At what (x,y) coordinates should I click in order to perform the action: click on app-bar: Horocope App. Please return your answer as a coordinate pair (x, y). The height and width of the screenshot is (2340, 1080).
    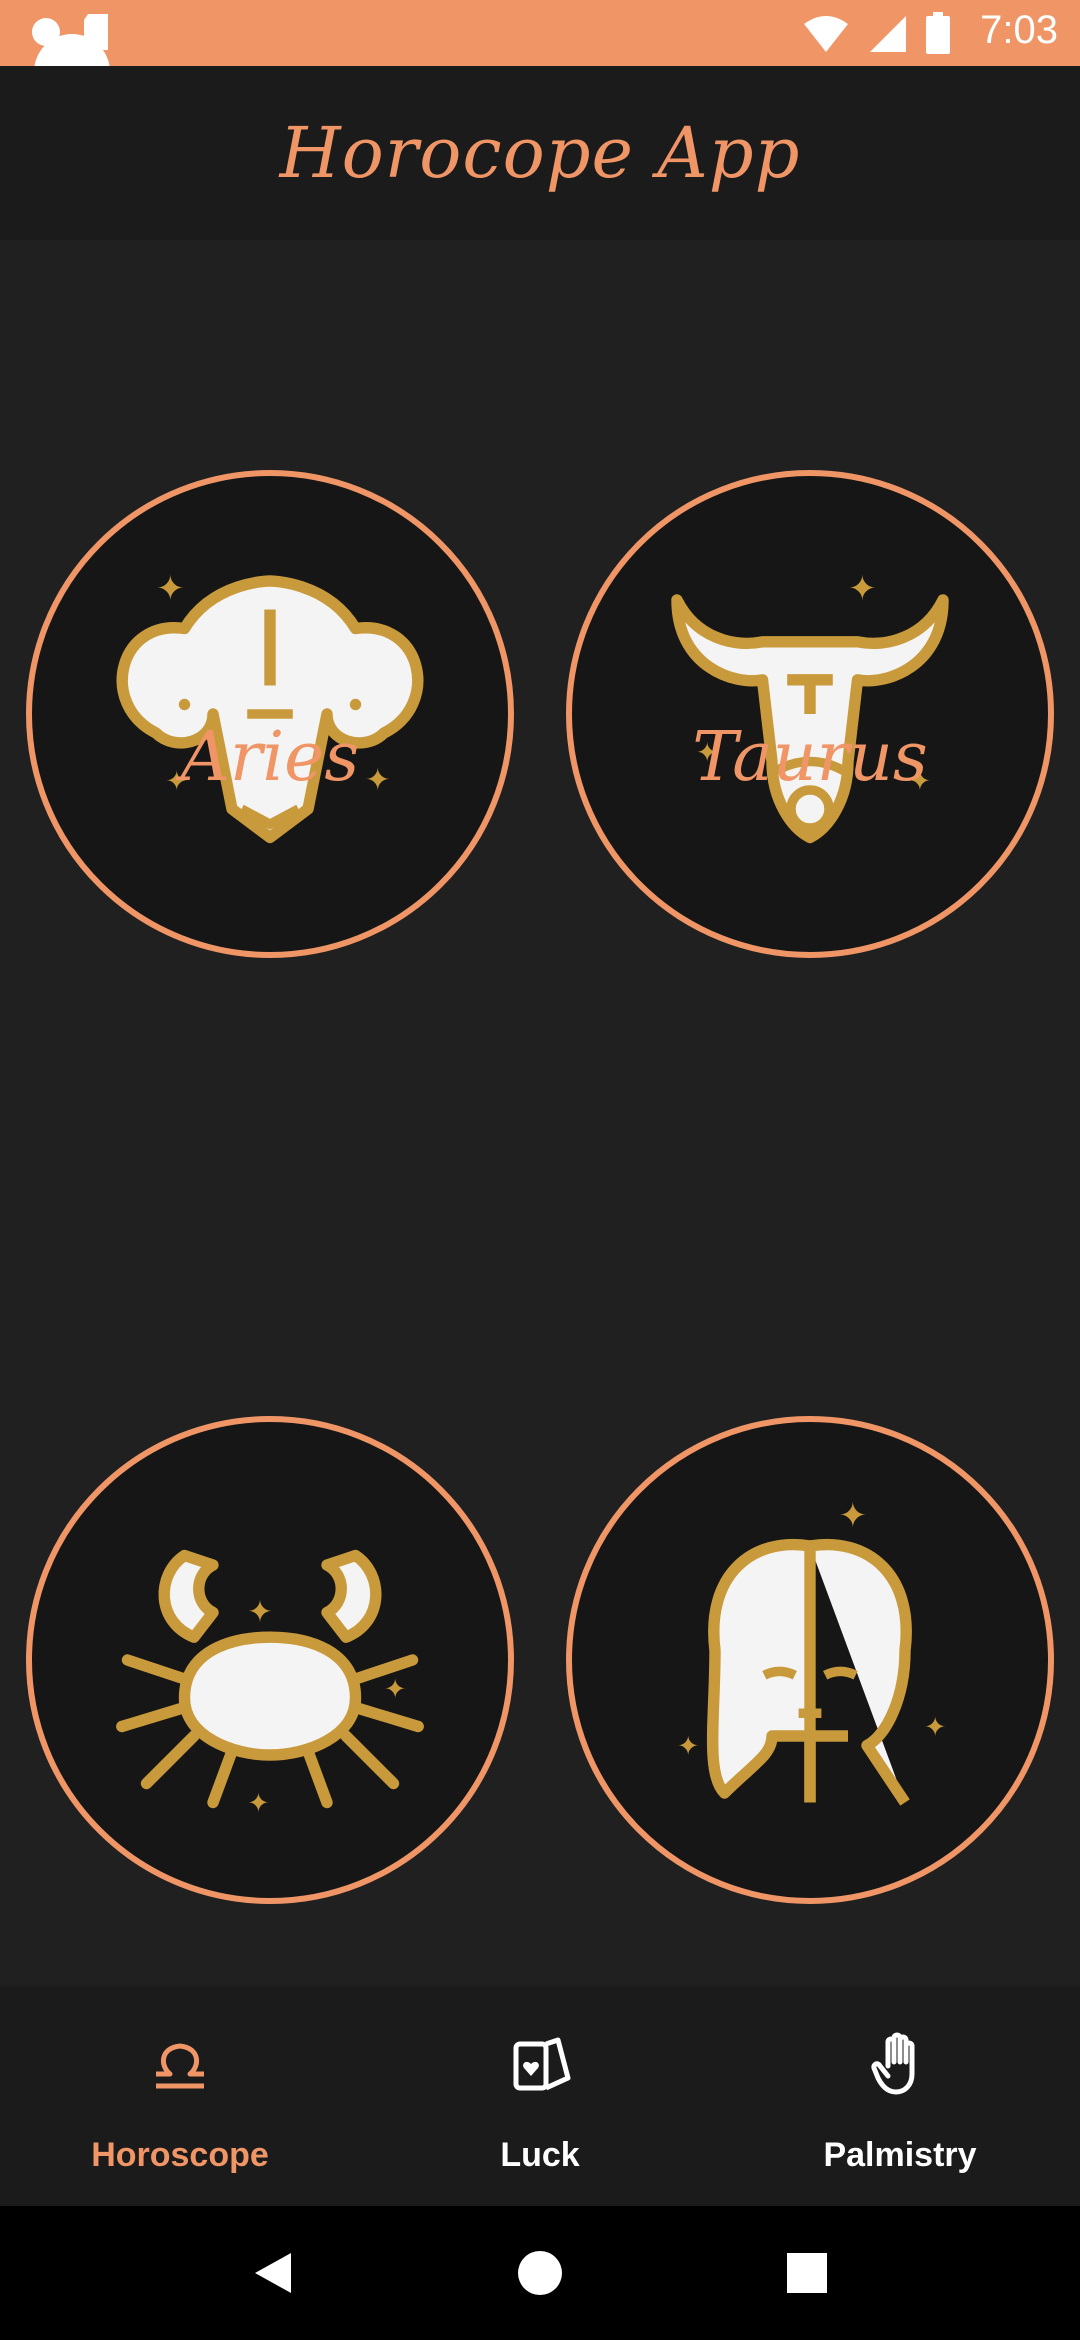
    Looking at the image, I should click on (540, 153).